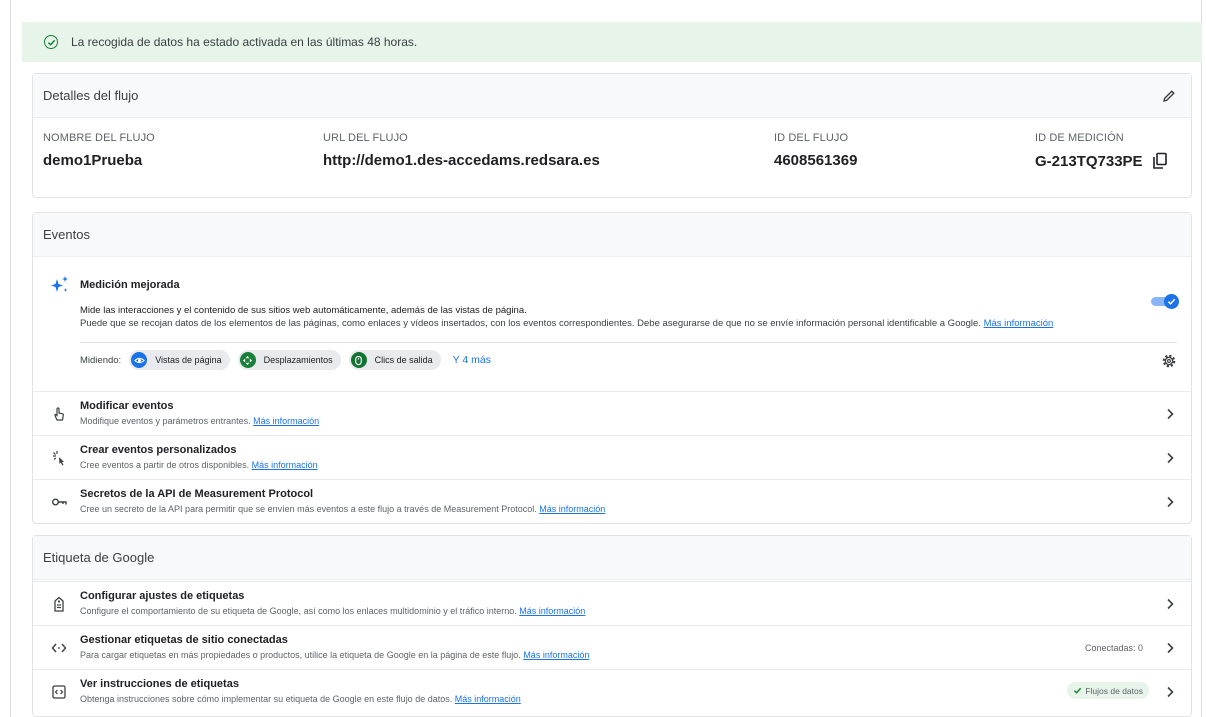  I want to click on click-burst-icon, so click(58, 458).